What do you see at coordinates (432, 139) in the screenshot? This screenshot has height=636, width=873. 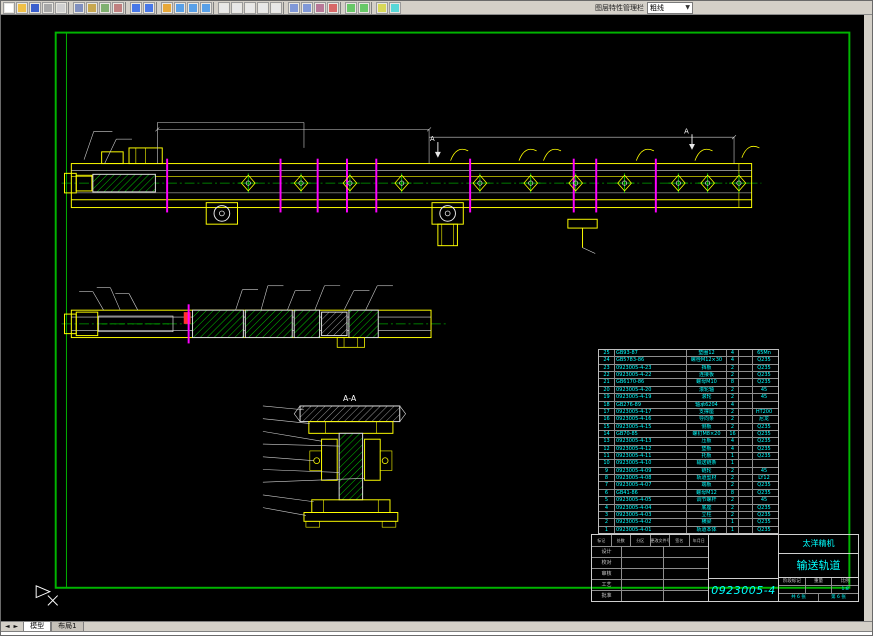 I see `section-mark-a1: A` at bounding box center [432, 139].